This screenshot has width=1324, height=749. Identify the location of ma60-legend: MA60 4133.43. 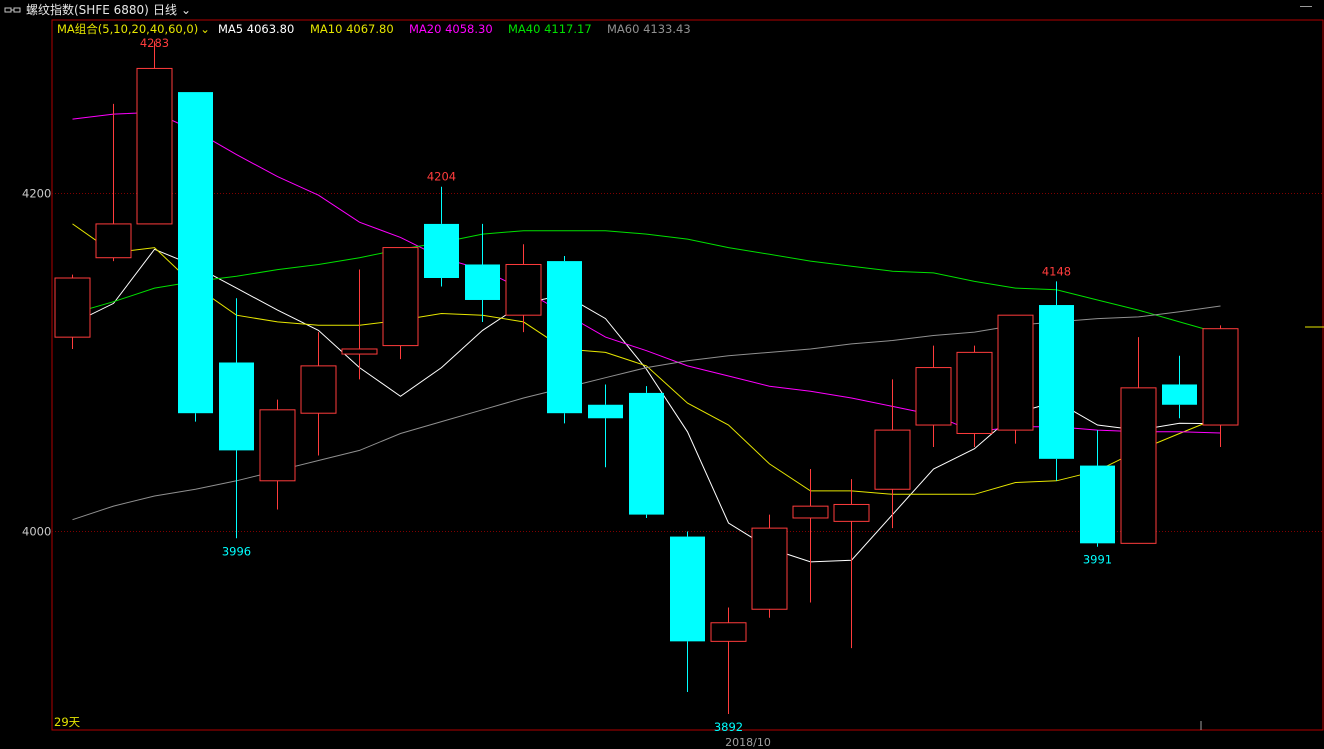
(649, 29).